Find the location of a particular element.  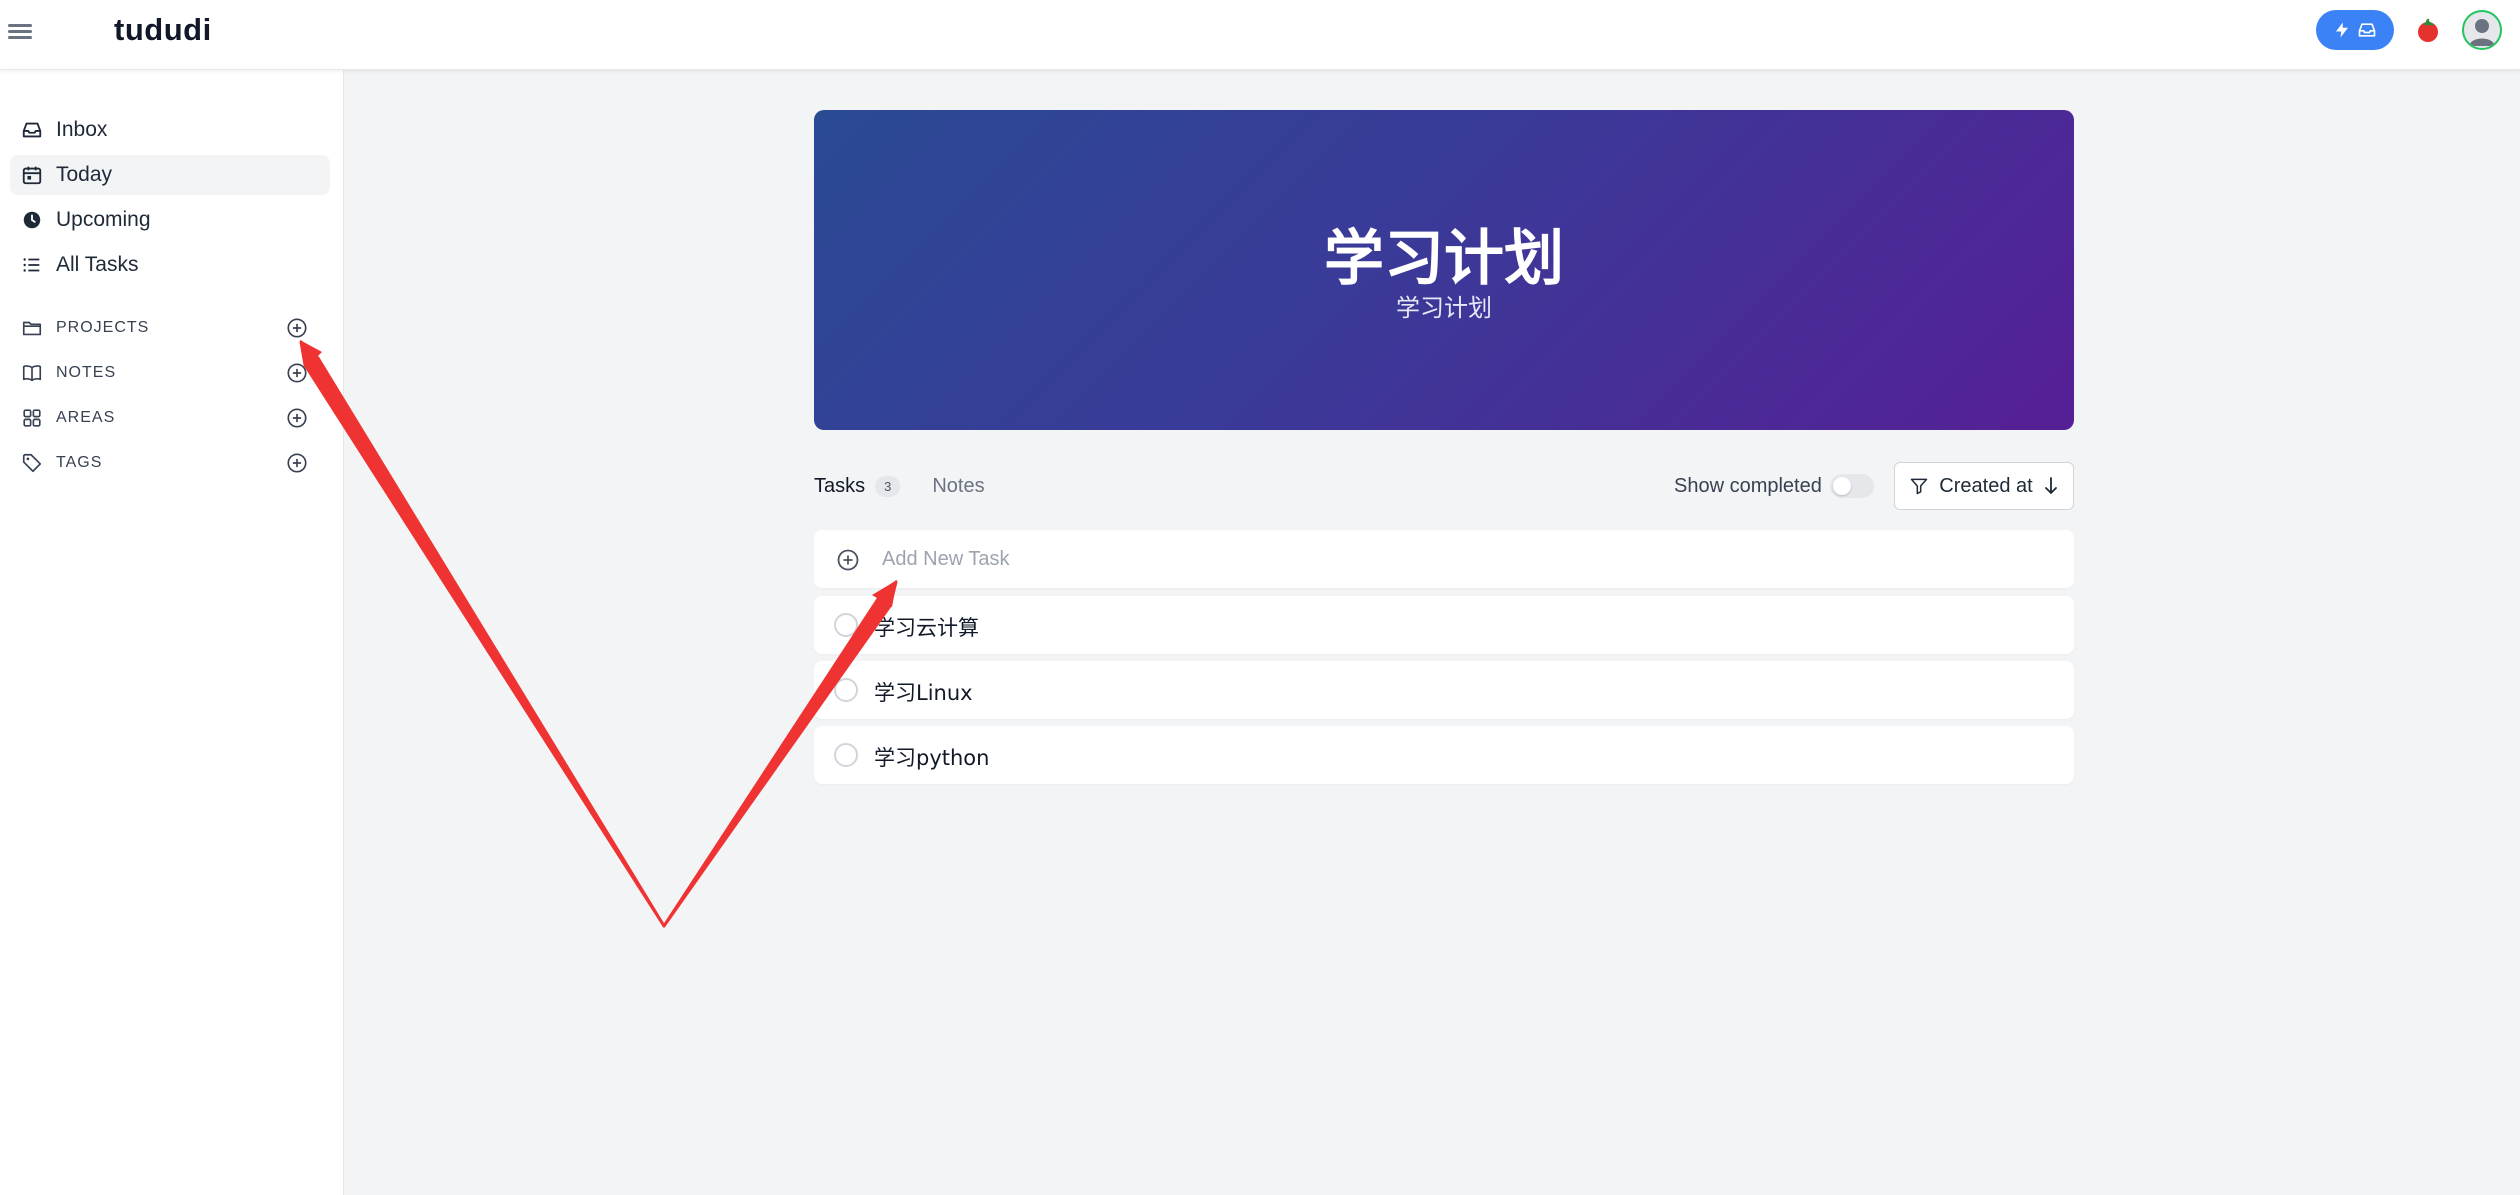

tag-icon is located at coordinates (32, 463).